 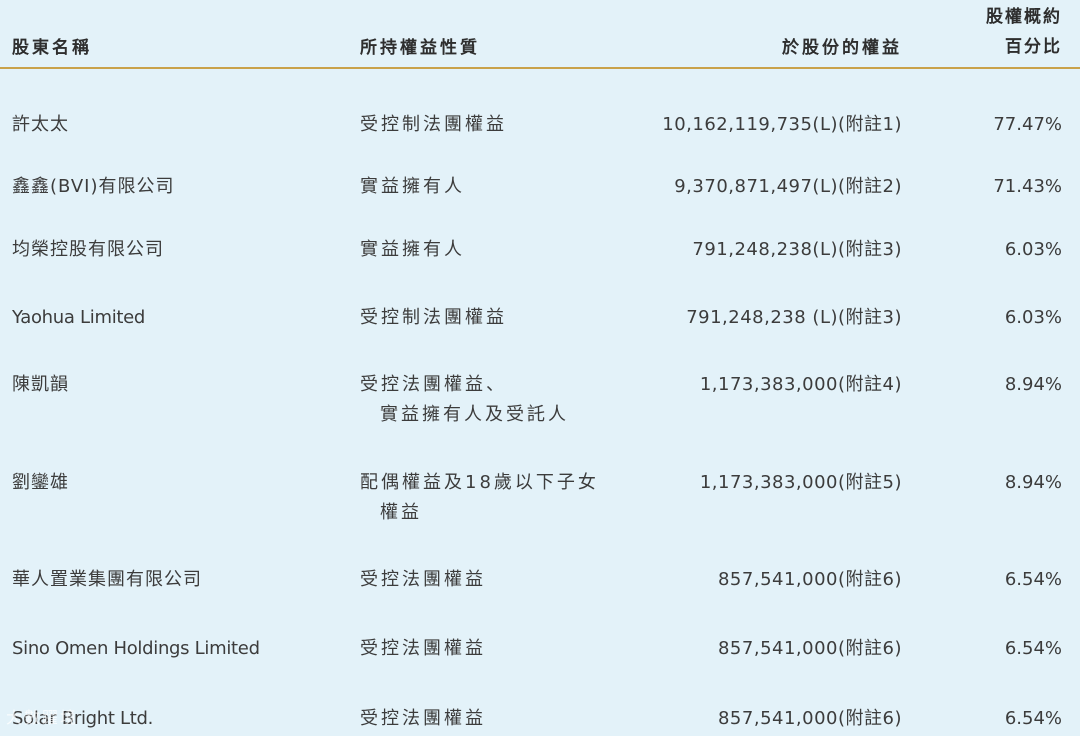 What do you see at coordinates (93, 186) in the screenshot?
I see `shareholder-name: 鑫鑫(BVI)有限公司` at bounding box center [93, 186].